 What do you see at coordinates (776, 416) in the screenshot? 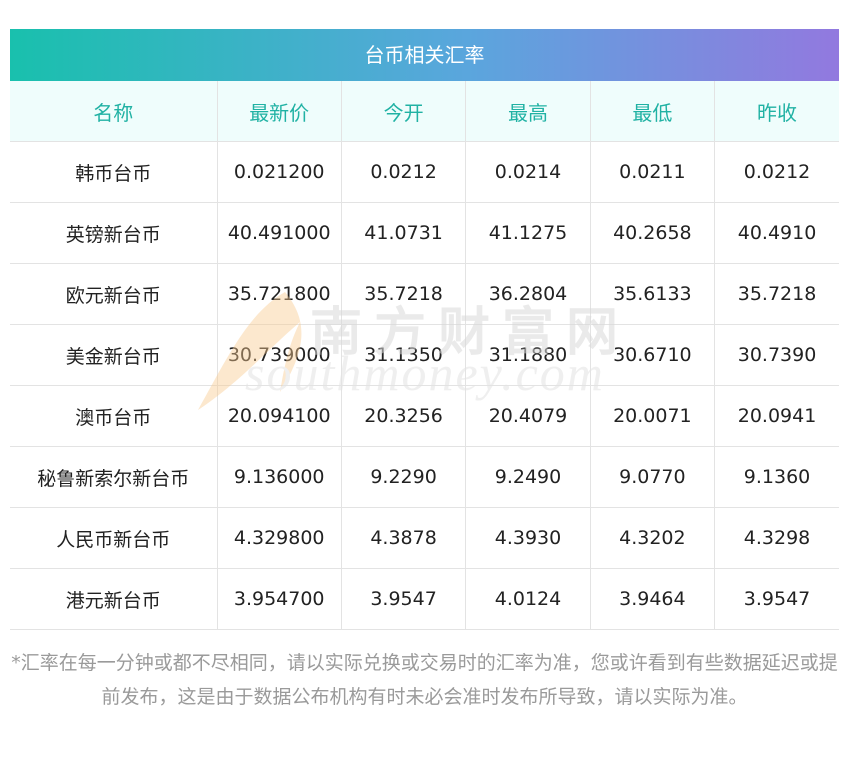
I see `cell-prev-close: 20.0941` at bounding box center [776, 416].